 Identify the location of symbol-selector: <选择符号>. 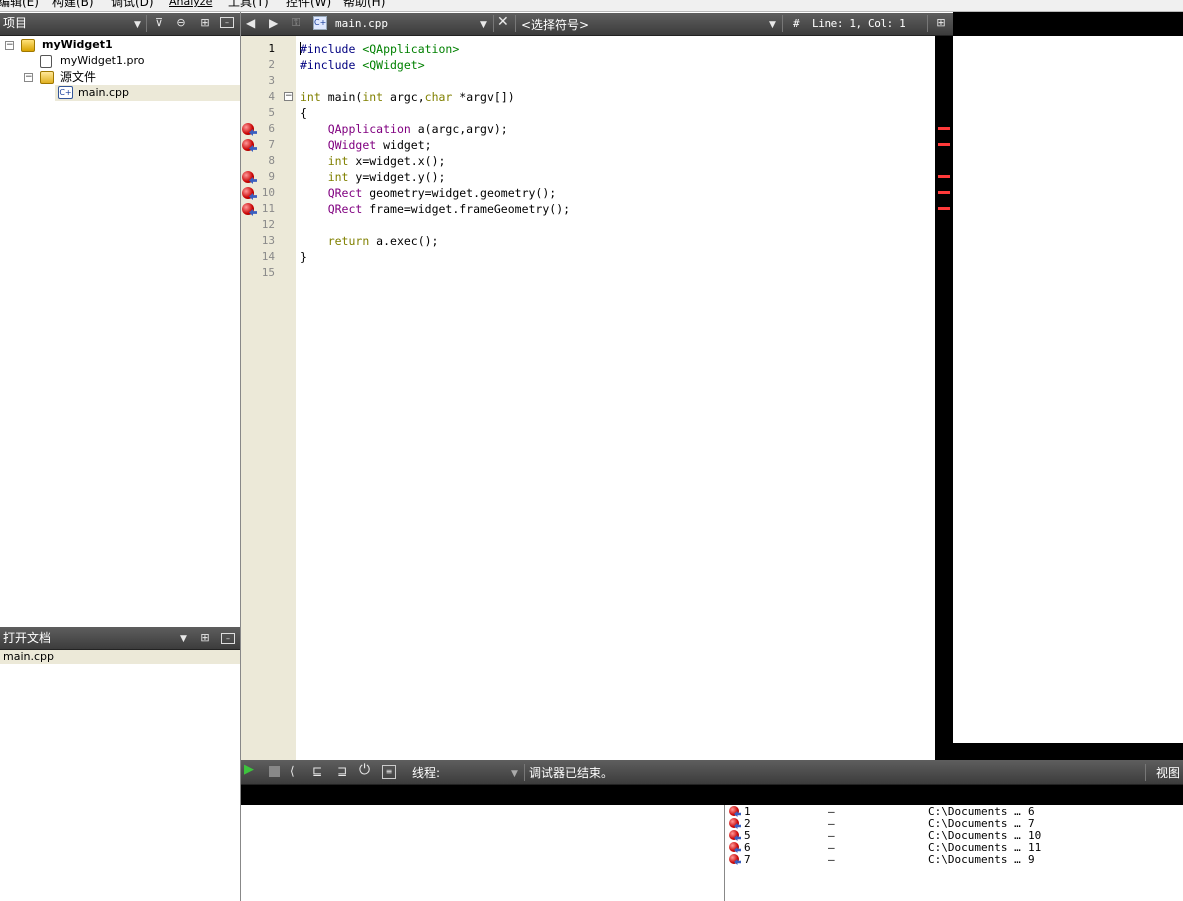
(555, 24).